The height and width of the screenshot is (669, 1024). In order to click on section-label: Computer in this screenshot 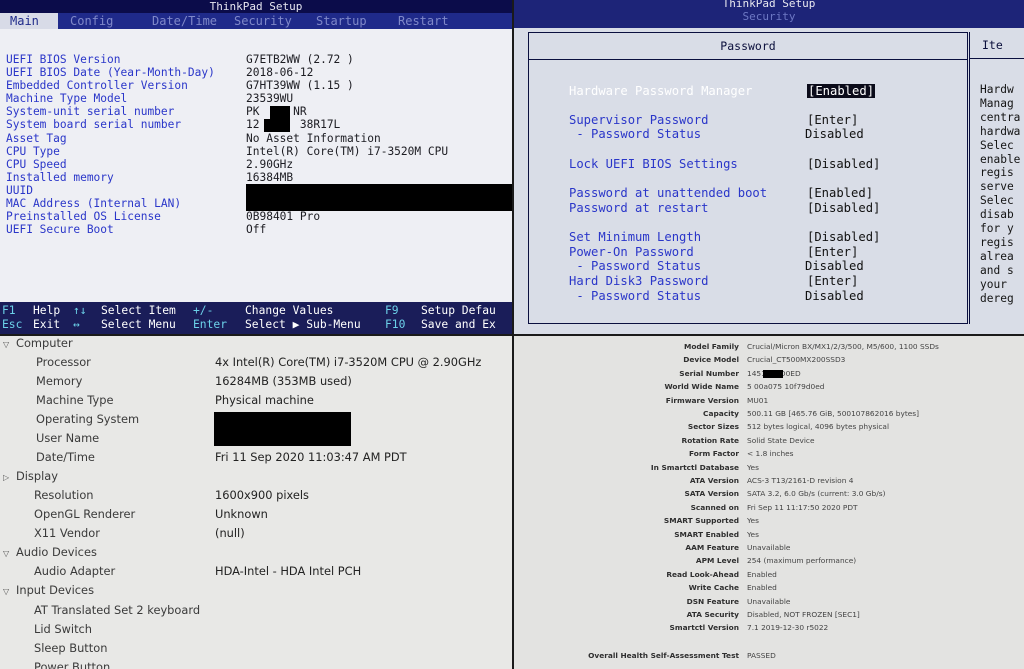, I will do `click(44, 343)`.